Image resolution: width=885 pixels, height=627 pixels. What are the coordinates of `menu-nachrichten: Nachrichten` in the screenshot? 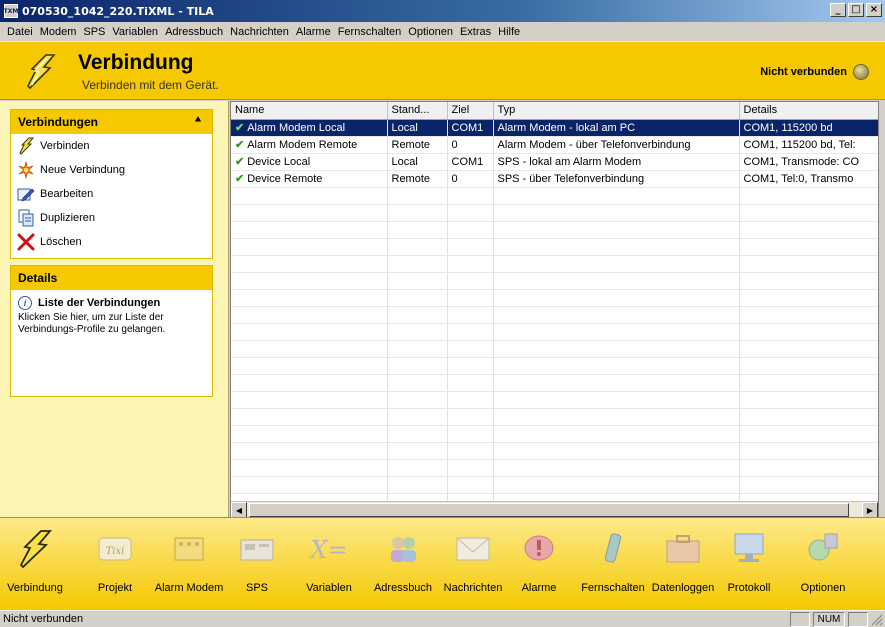 It's located at (259, 32).